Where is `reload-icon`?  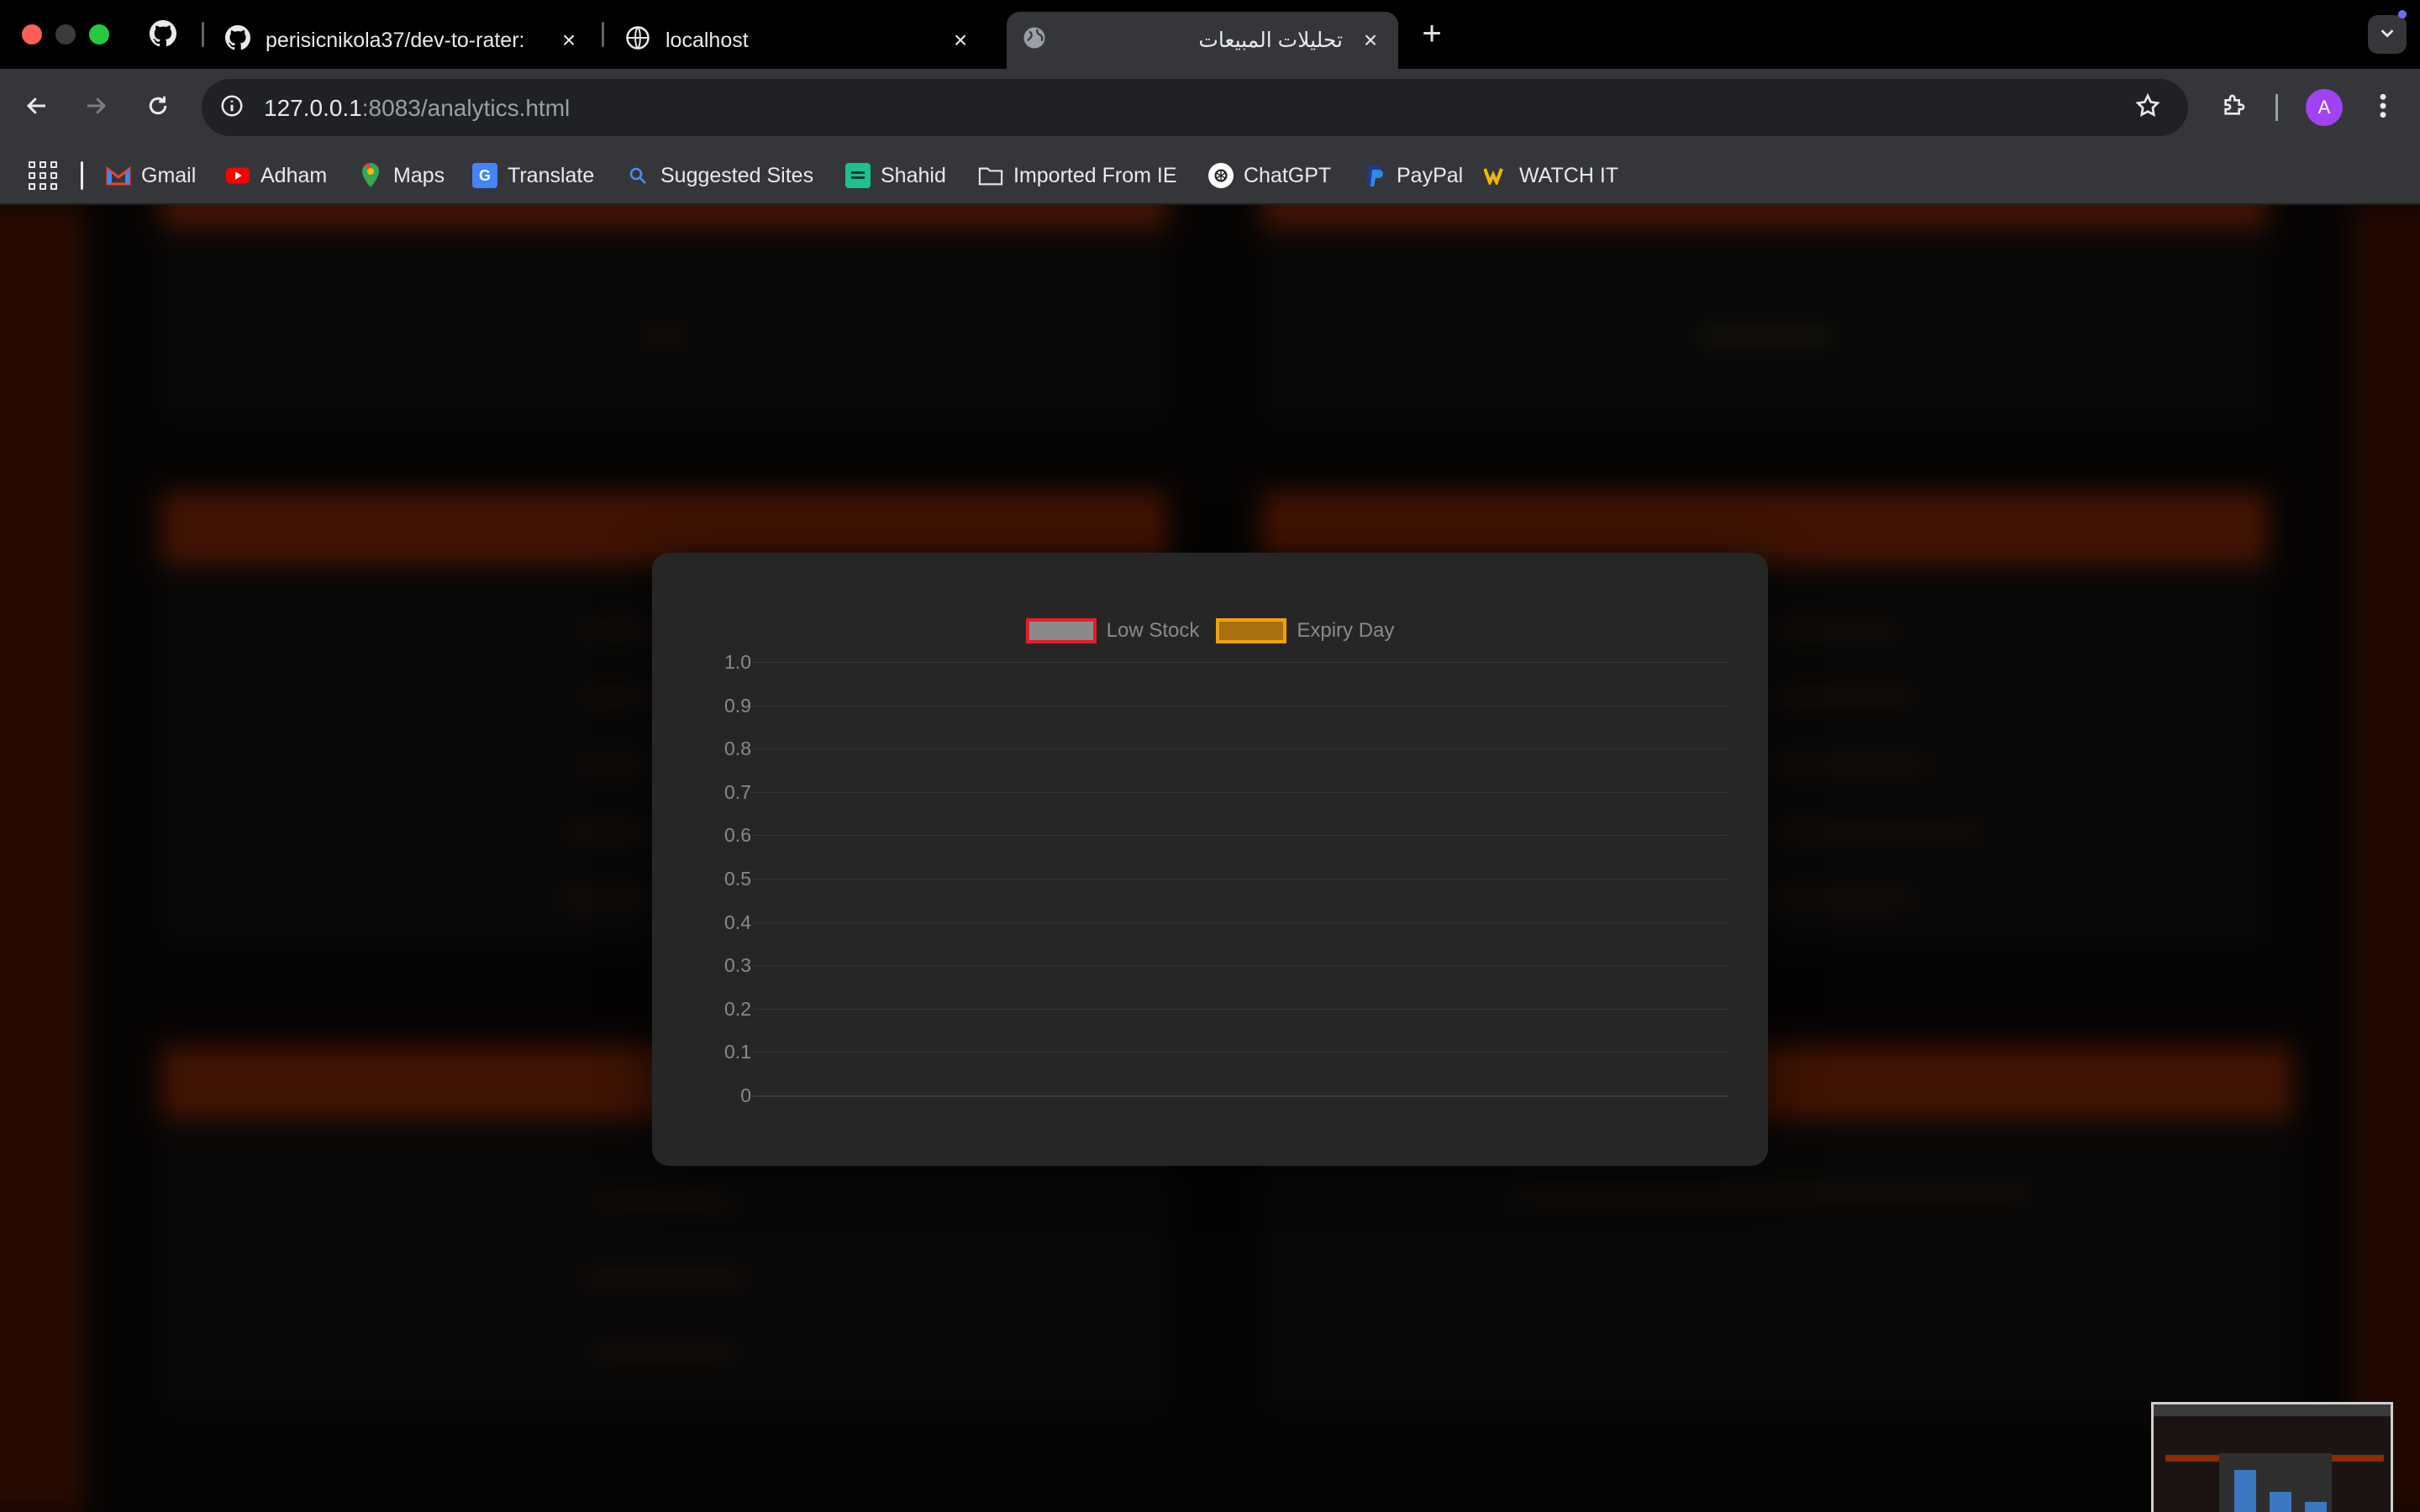 reload-icon is located at coordinates (158, 108).